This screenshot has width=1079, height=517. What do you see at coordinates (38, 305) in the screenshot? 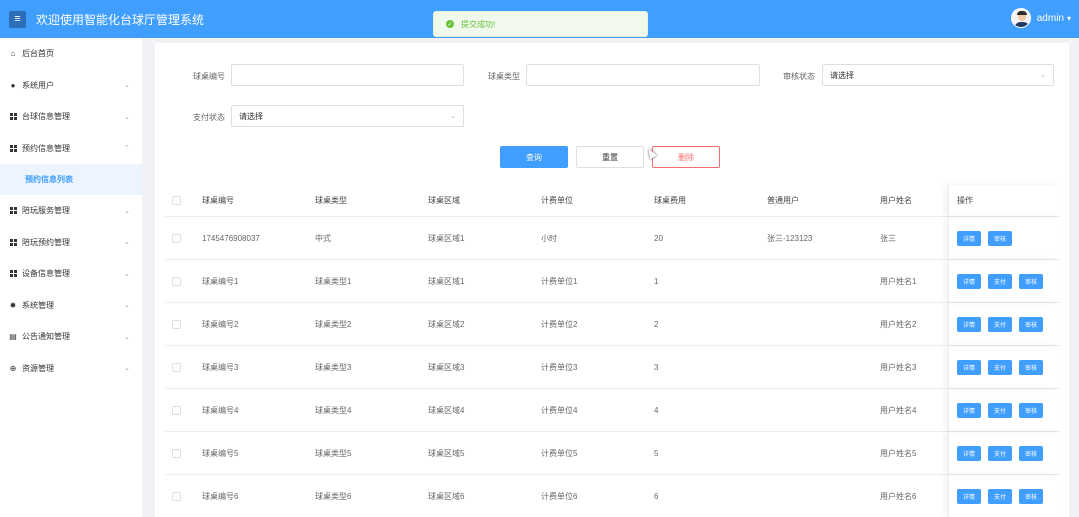
I see `sidebar-item-label: 系统管理` at bounding box center [38, 305].